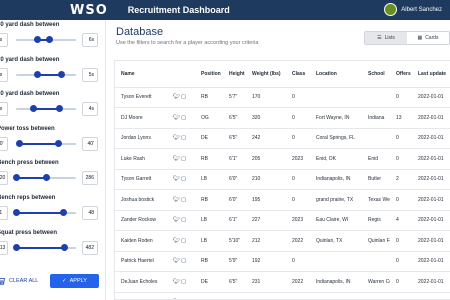  I want to click on filter-min-input: 213, so click(4, 247).